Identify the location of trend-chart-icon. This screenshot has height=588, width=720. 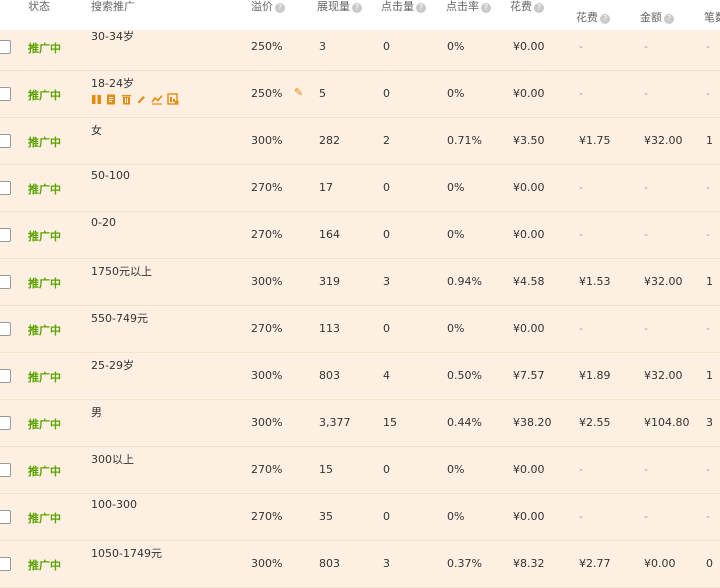
(157, 99).